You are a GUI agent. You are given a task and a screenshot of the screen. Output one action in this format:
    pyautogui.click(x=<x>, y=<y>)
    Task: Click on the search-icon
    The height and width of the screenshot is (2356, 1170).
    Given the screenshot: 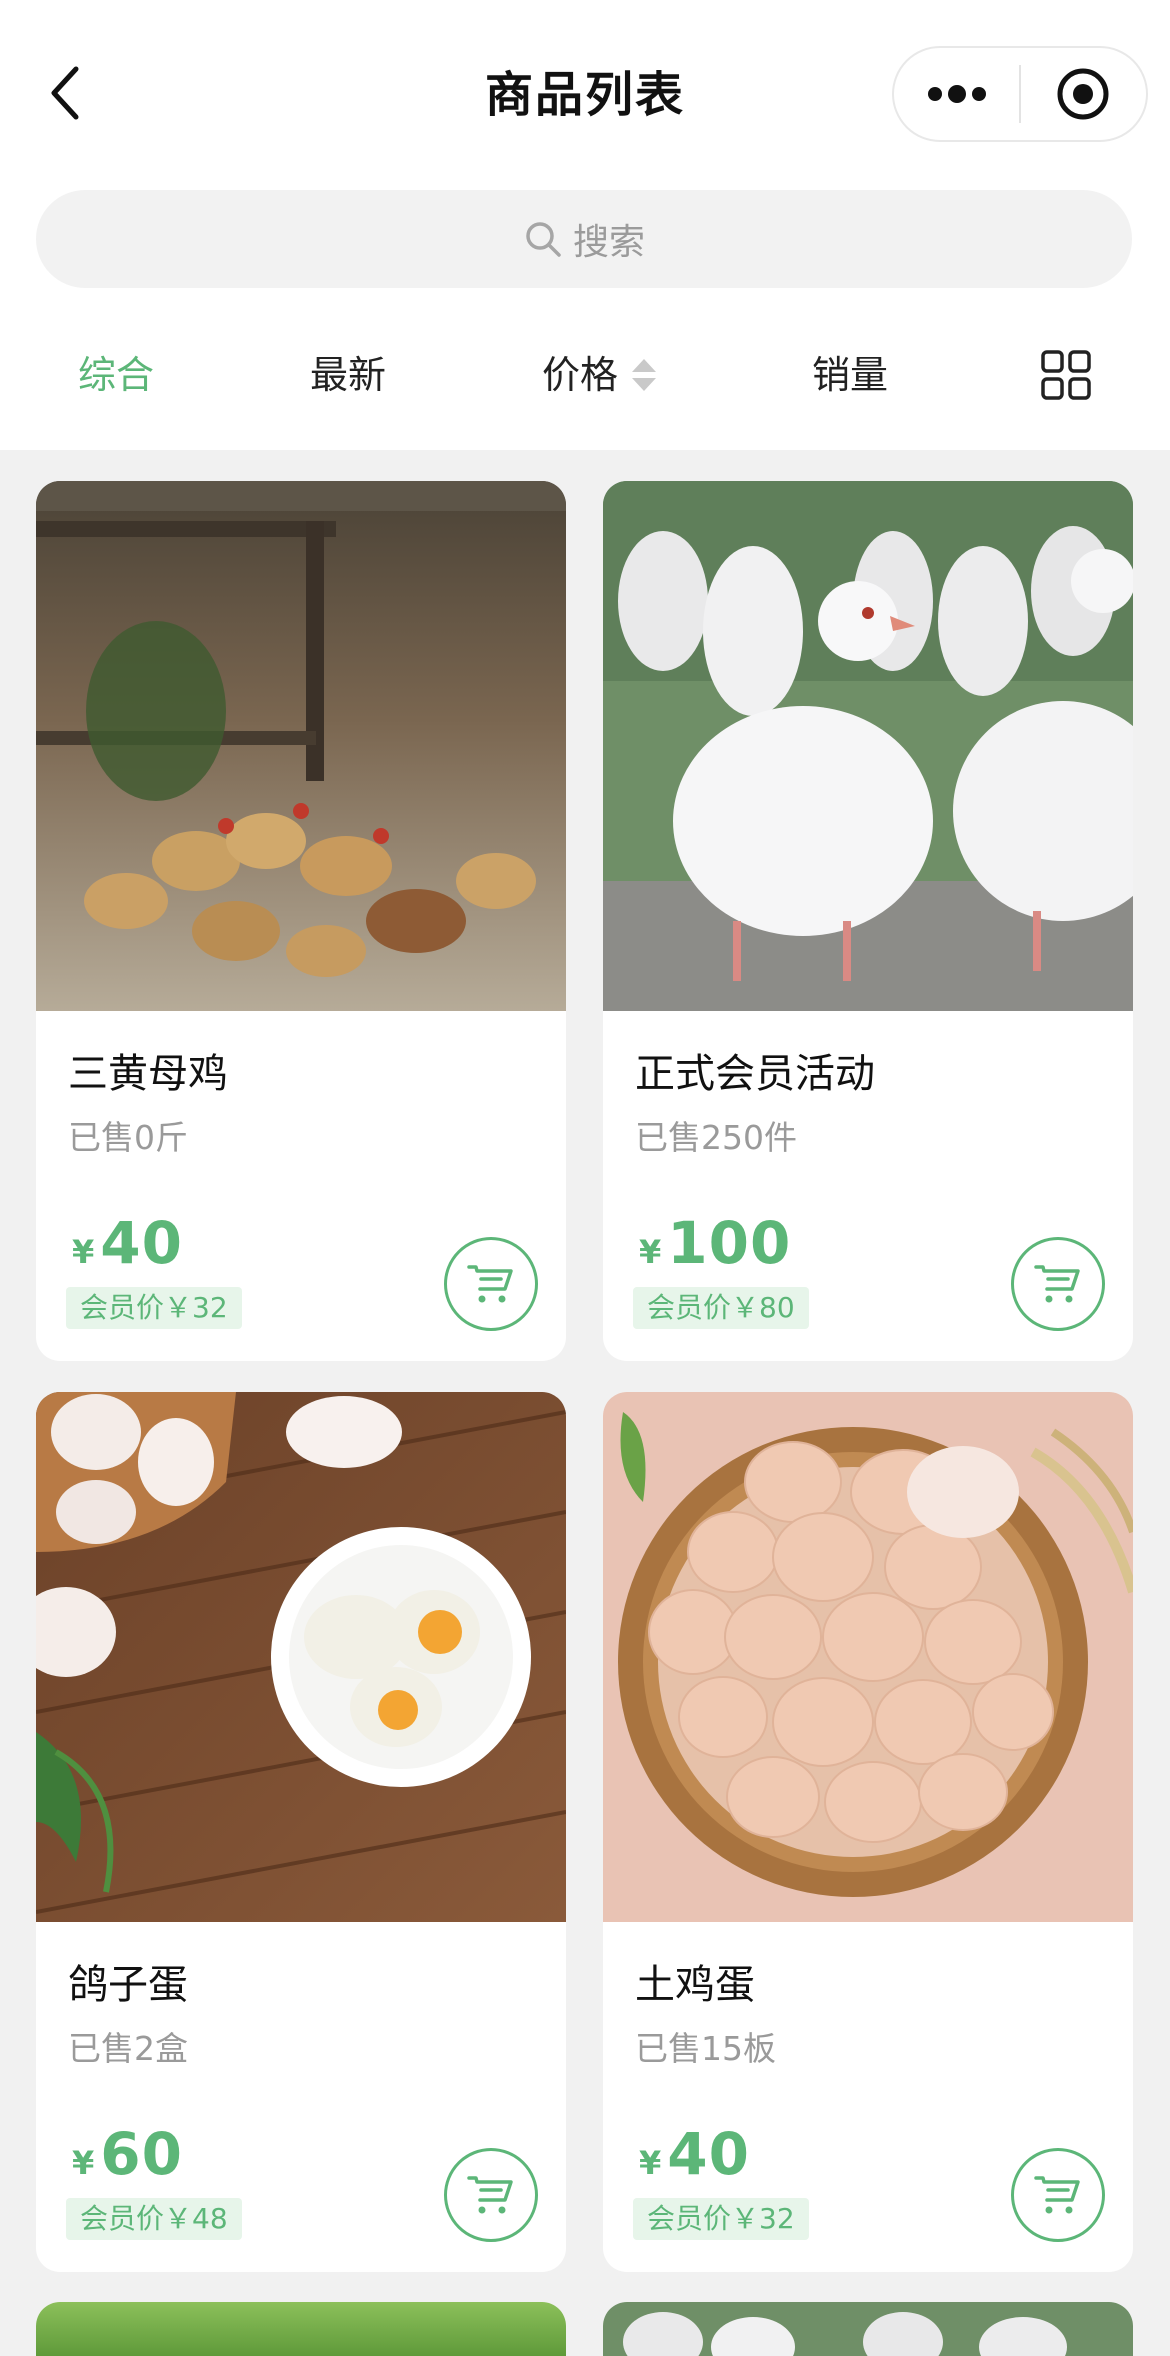 What is the action you would take?
    pyautogui.click(x=543, y=239)
    